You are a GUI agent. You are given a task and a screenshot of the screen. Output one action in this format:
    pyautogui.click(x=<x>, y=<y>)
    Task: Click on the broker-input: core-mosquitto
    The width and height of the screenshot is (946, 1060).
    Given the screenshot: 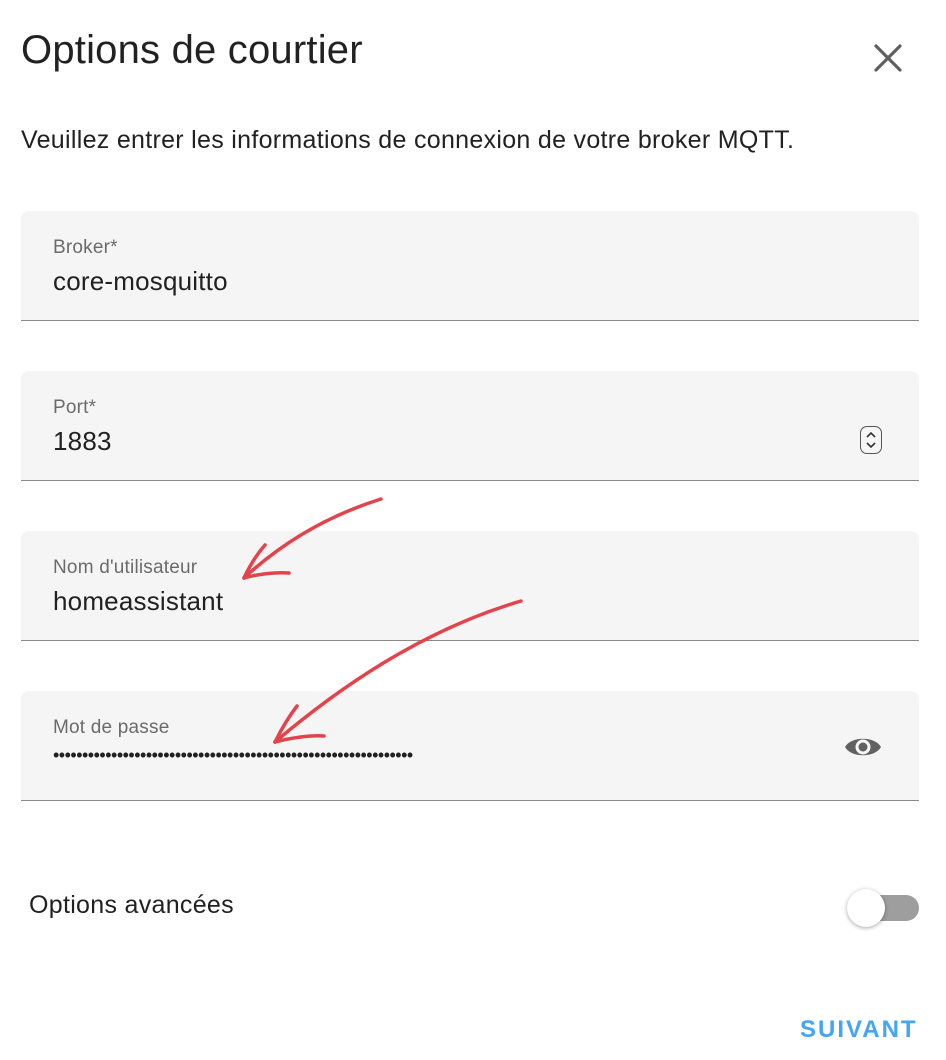 What is the action you would take?
    pyautogui.click(x=140, y=281)
    